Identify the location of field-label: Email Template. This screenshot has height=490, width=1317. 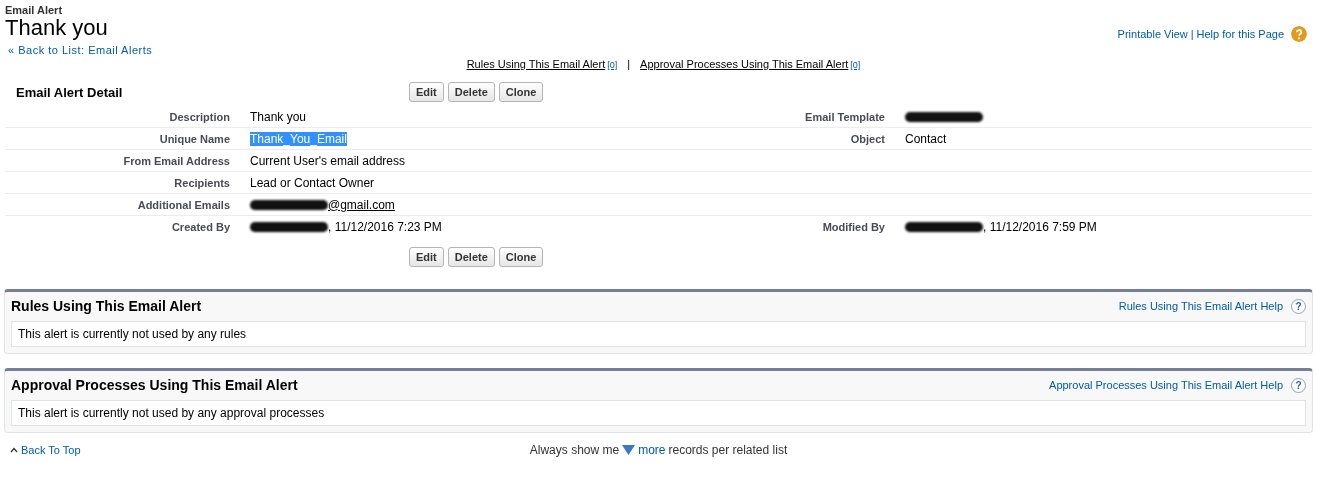
(844, 116).